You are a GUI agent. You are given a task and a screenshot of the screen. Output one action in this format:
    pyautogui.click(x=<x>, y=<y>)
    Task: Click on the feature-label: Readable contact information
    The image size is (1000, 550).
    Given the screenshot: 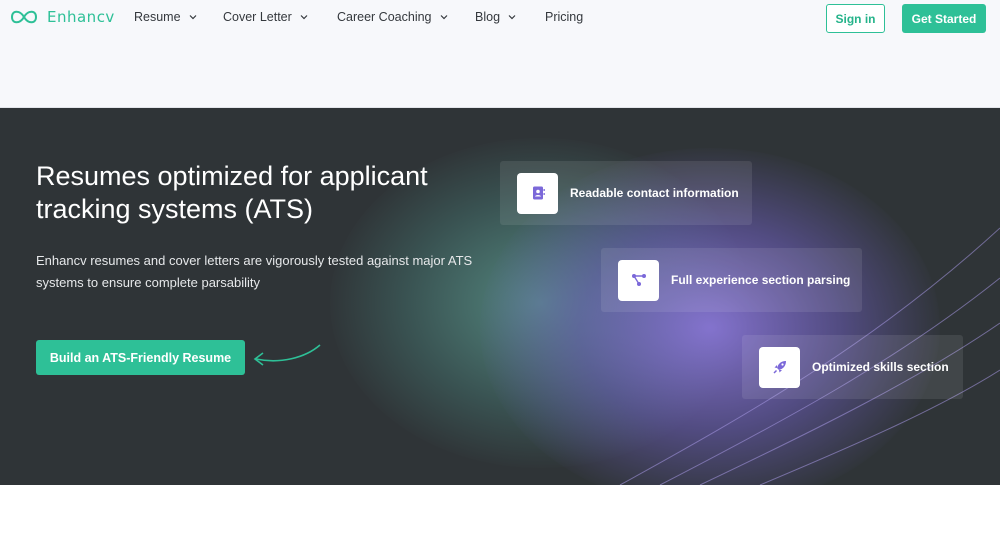 What is the action you would take?
    pyautogui.click(x=654, y=193)
    